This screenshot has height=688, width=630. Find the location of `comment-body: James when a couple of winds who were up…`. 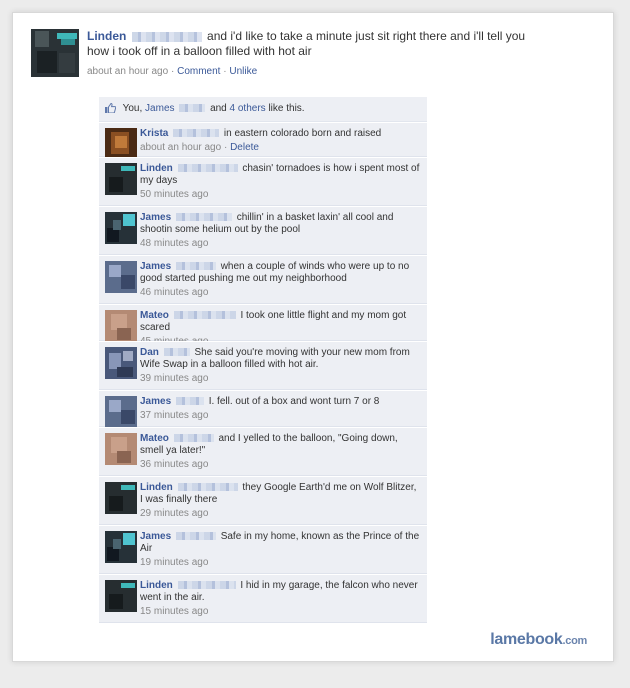

comment-body: James when a couple of winds who were up… is located at coordinates (280, 280).